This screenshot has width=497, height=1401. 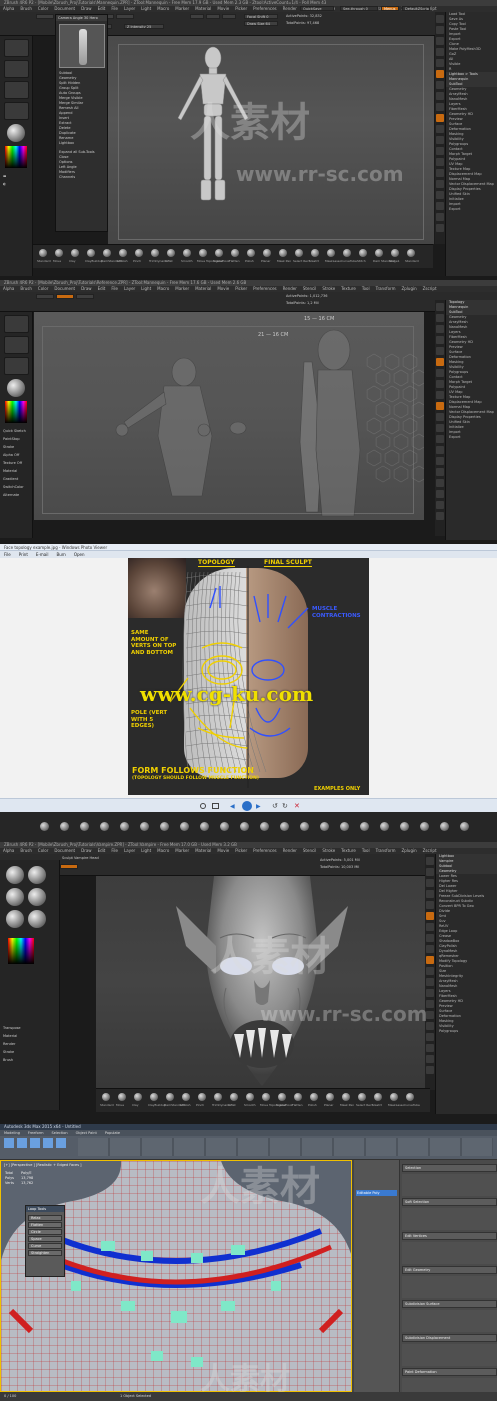 I want to click on poly-mode-icon, so click(x=48, y=1143).